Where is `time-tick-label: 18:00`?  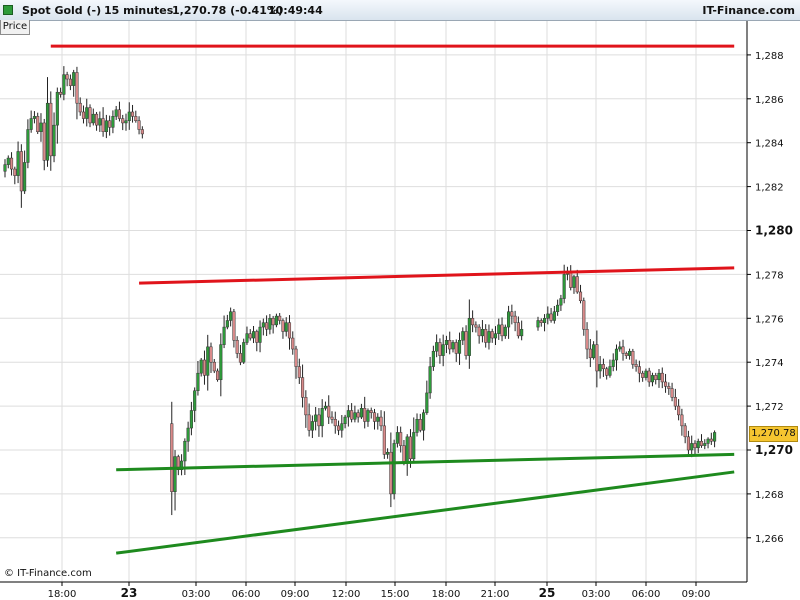 time-tick-label: 18:00 is located at coordinates (62, 594).